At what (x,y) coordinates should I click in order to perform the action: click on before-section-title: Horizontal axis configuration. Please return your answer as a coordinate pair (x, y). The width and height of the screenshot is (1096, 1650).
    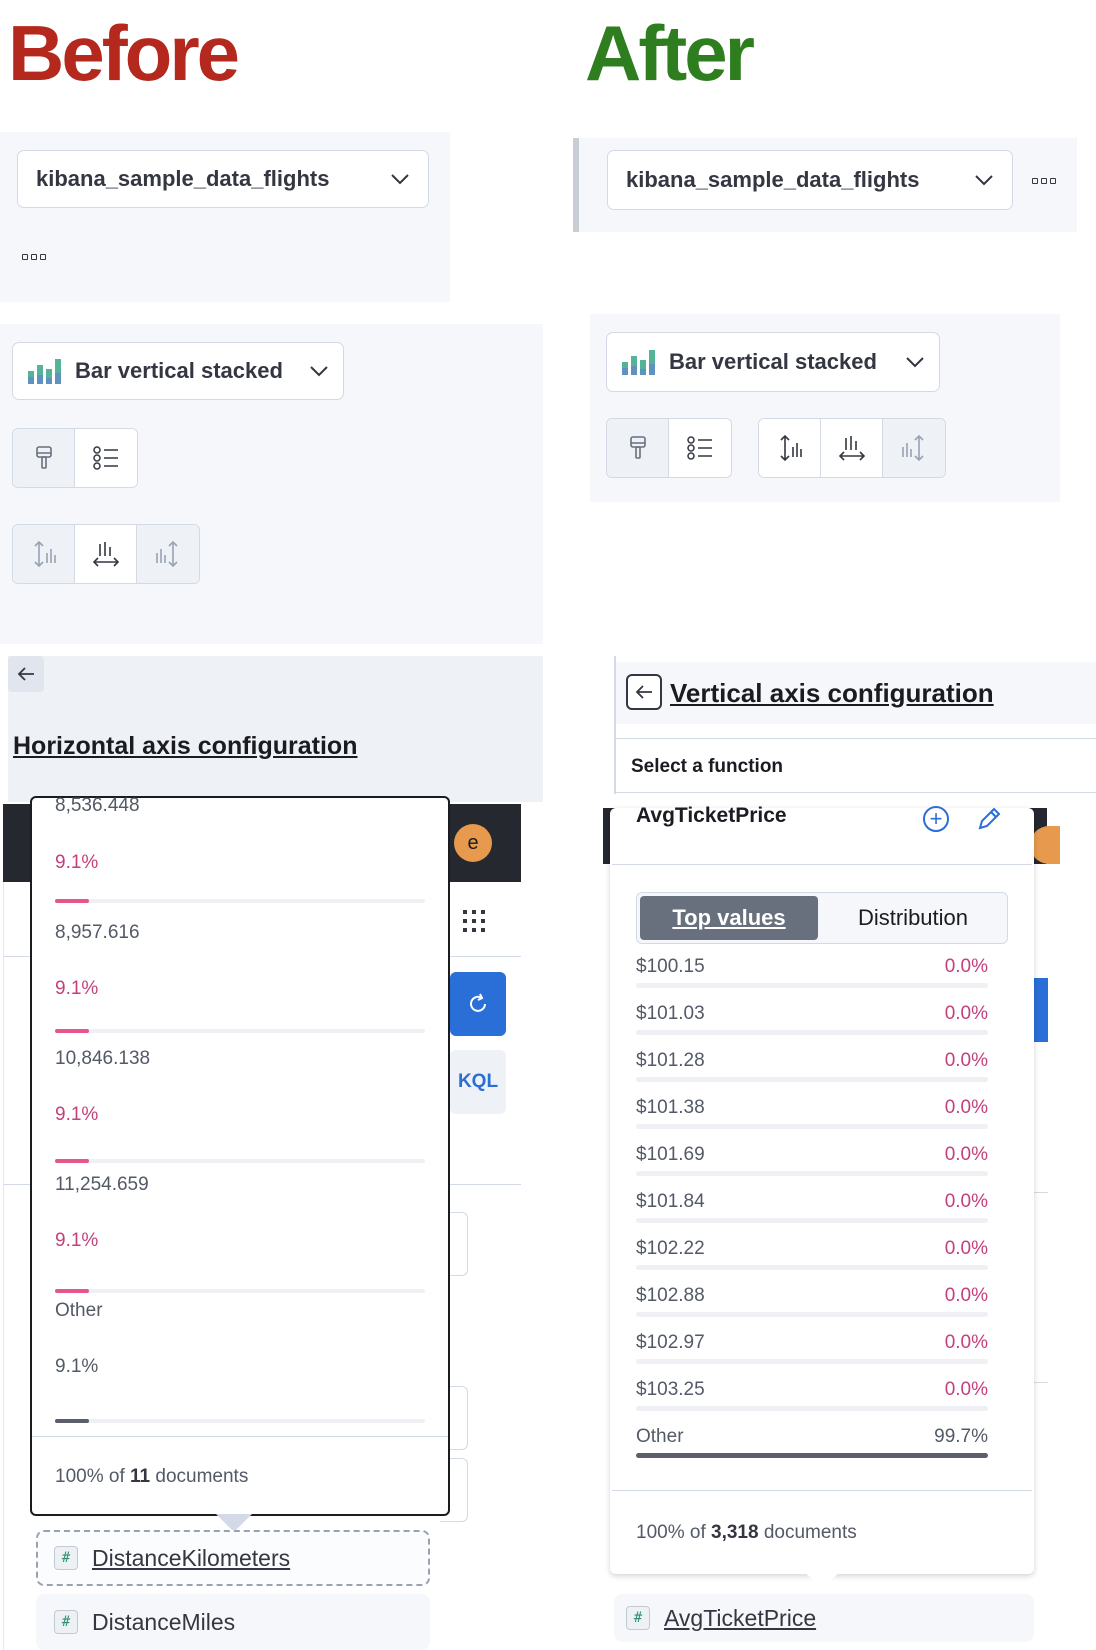
    Looking at the image, I should click on (185, 746).